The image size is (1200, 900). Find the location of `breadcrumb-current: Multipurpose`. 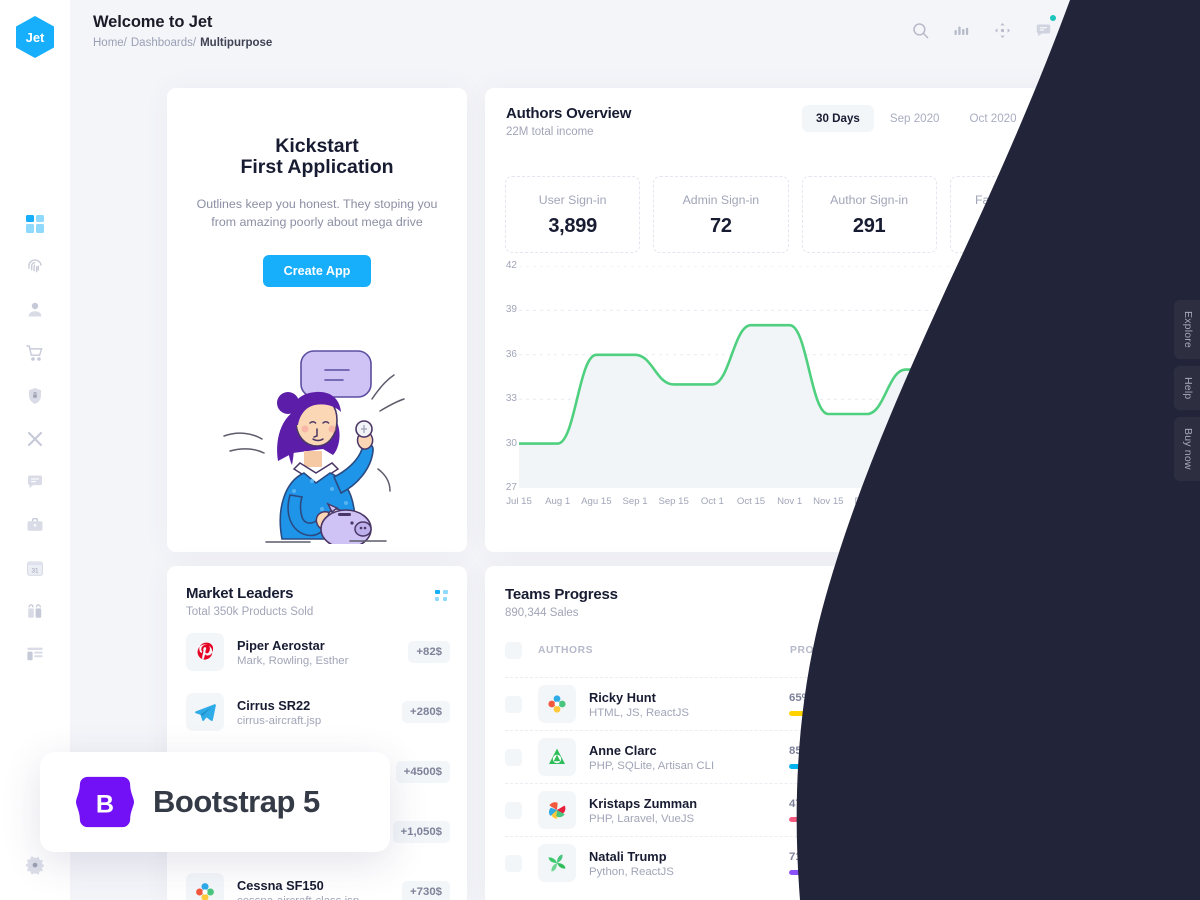

breadcrumb-current: Multipurpose is located at coordinates (236, 43).